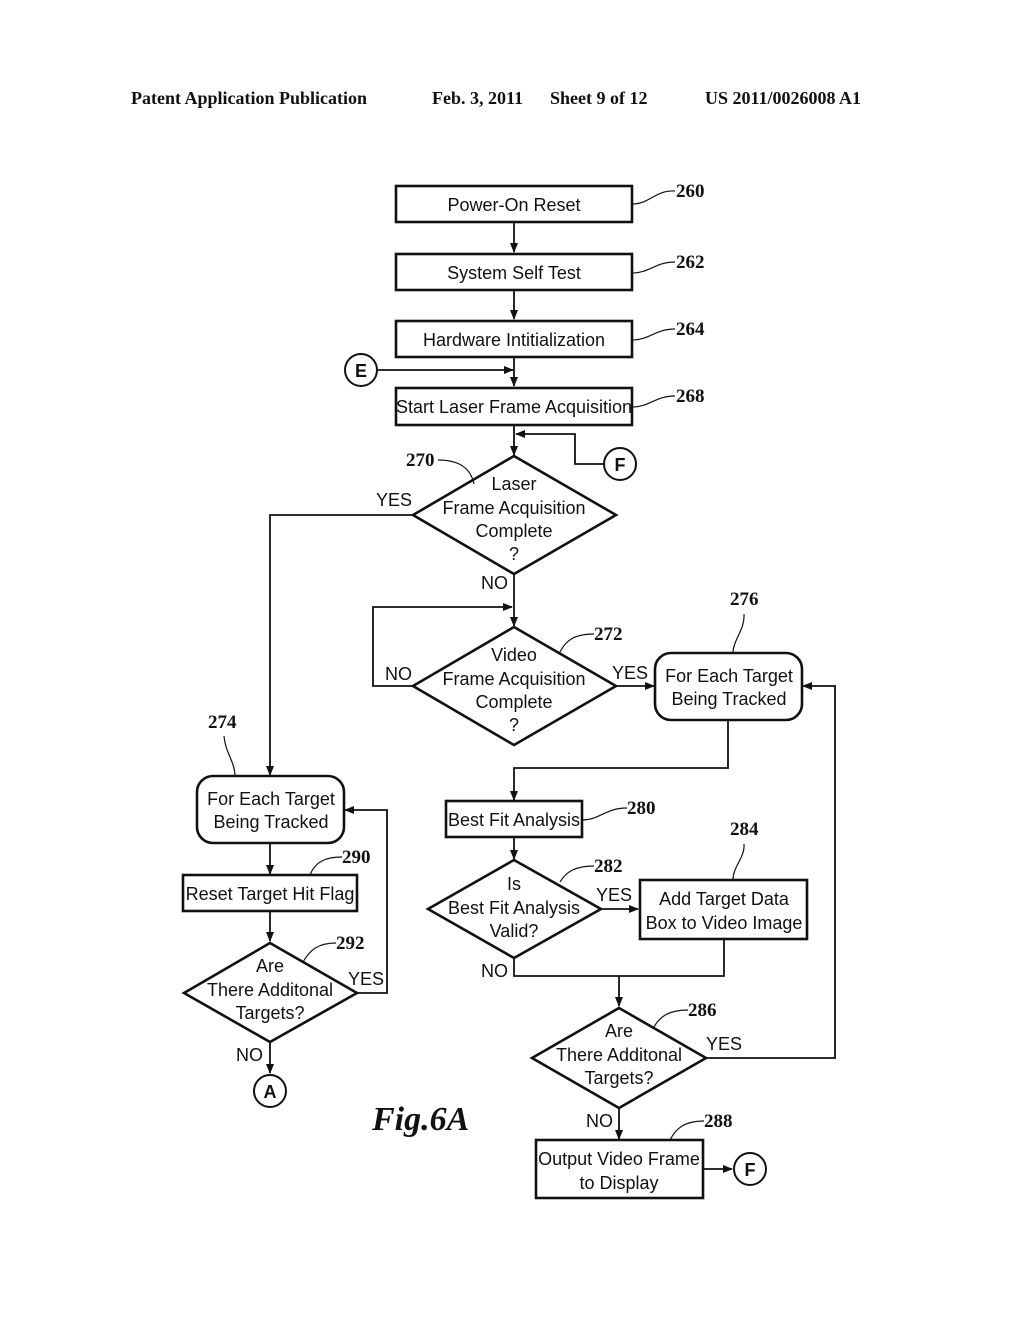 The image size is (1024, 1320). What do you see at coordinates (690, 396) in the screenshot?
I see `ref-number: 268` at bounding box center [690, 396].